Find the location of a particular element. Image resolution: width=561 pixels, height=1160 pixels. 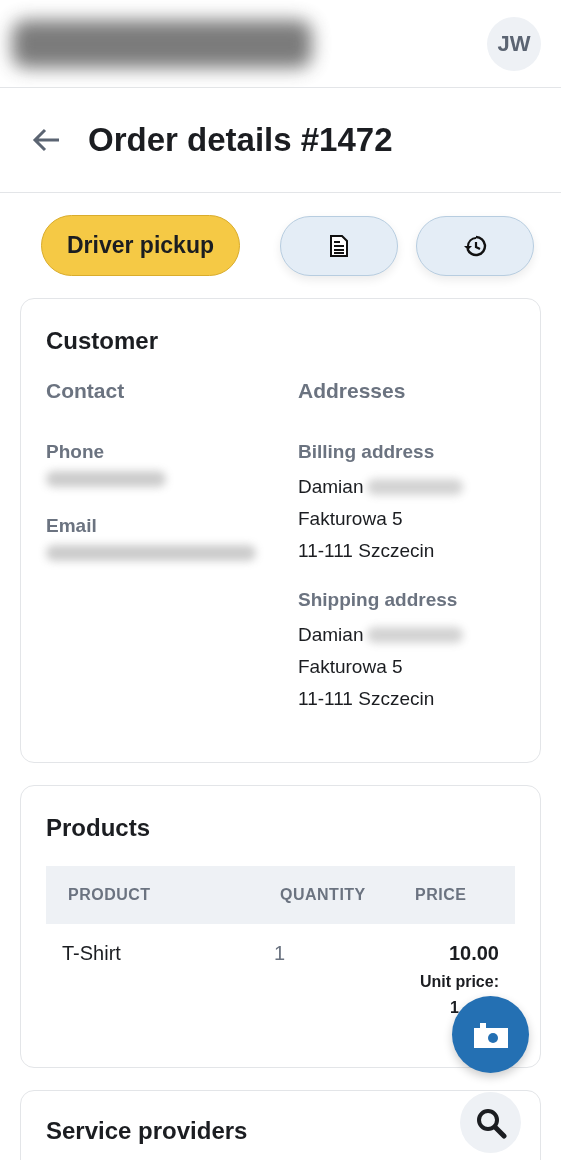

table-cell-text: T-Shirt is located at coordinates (92, 953).